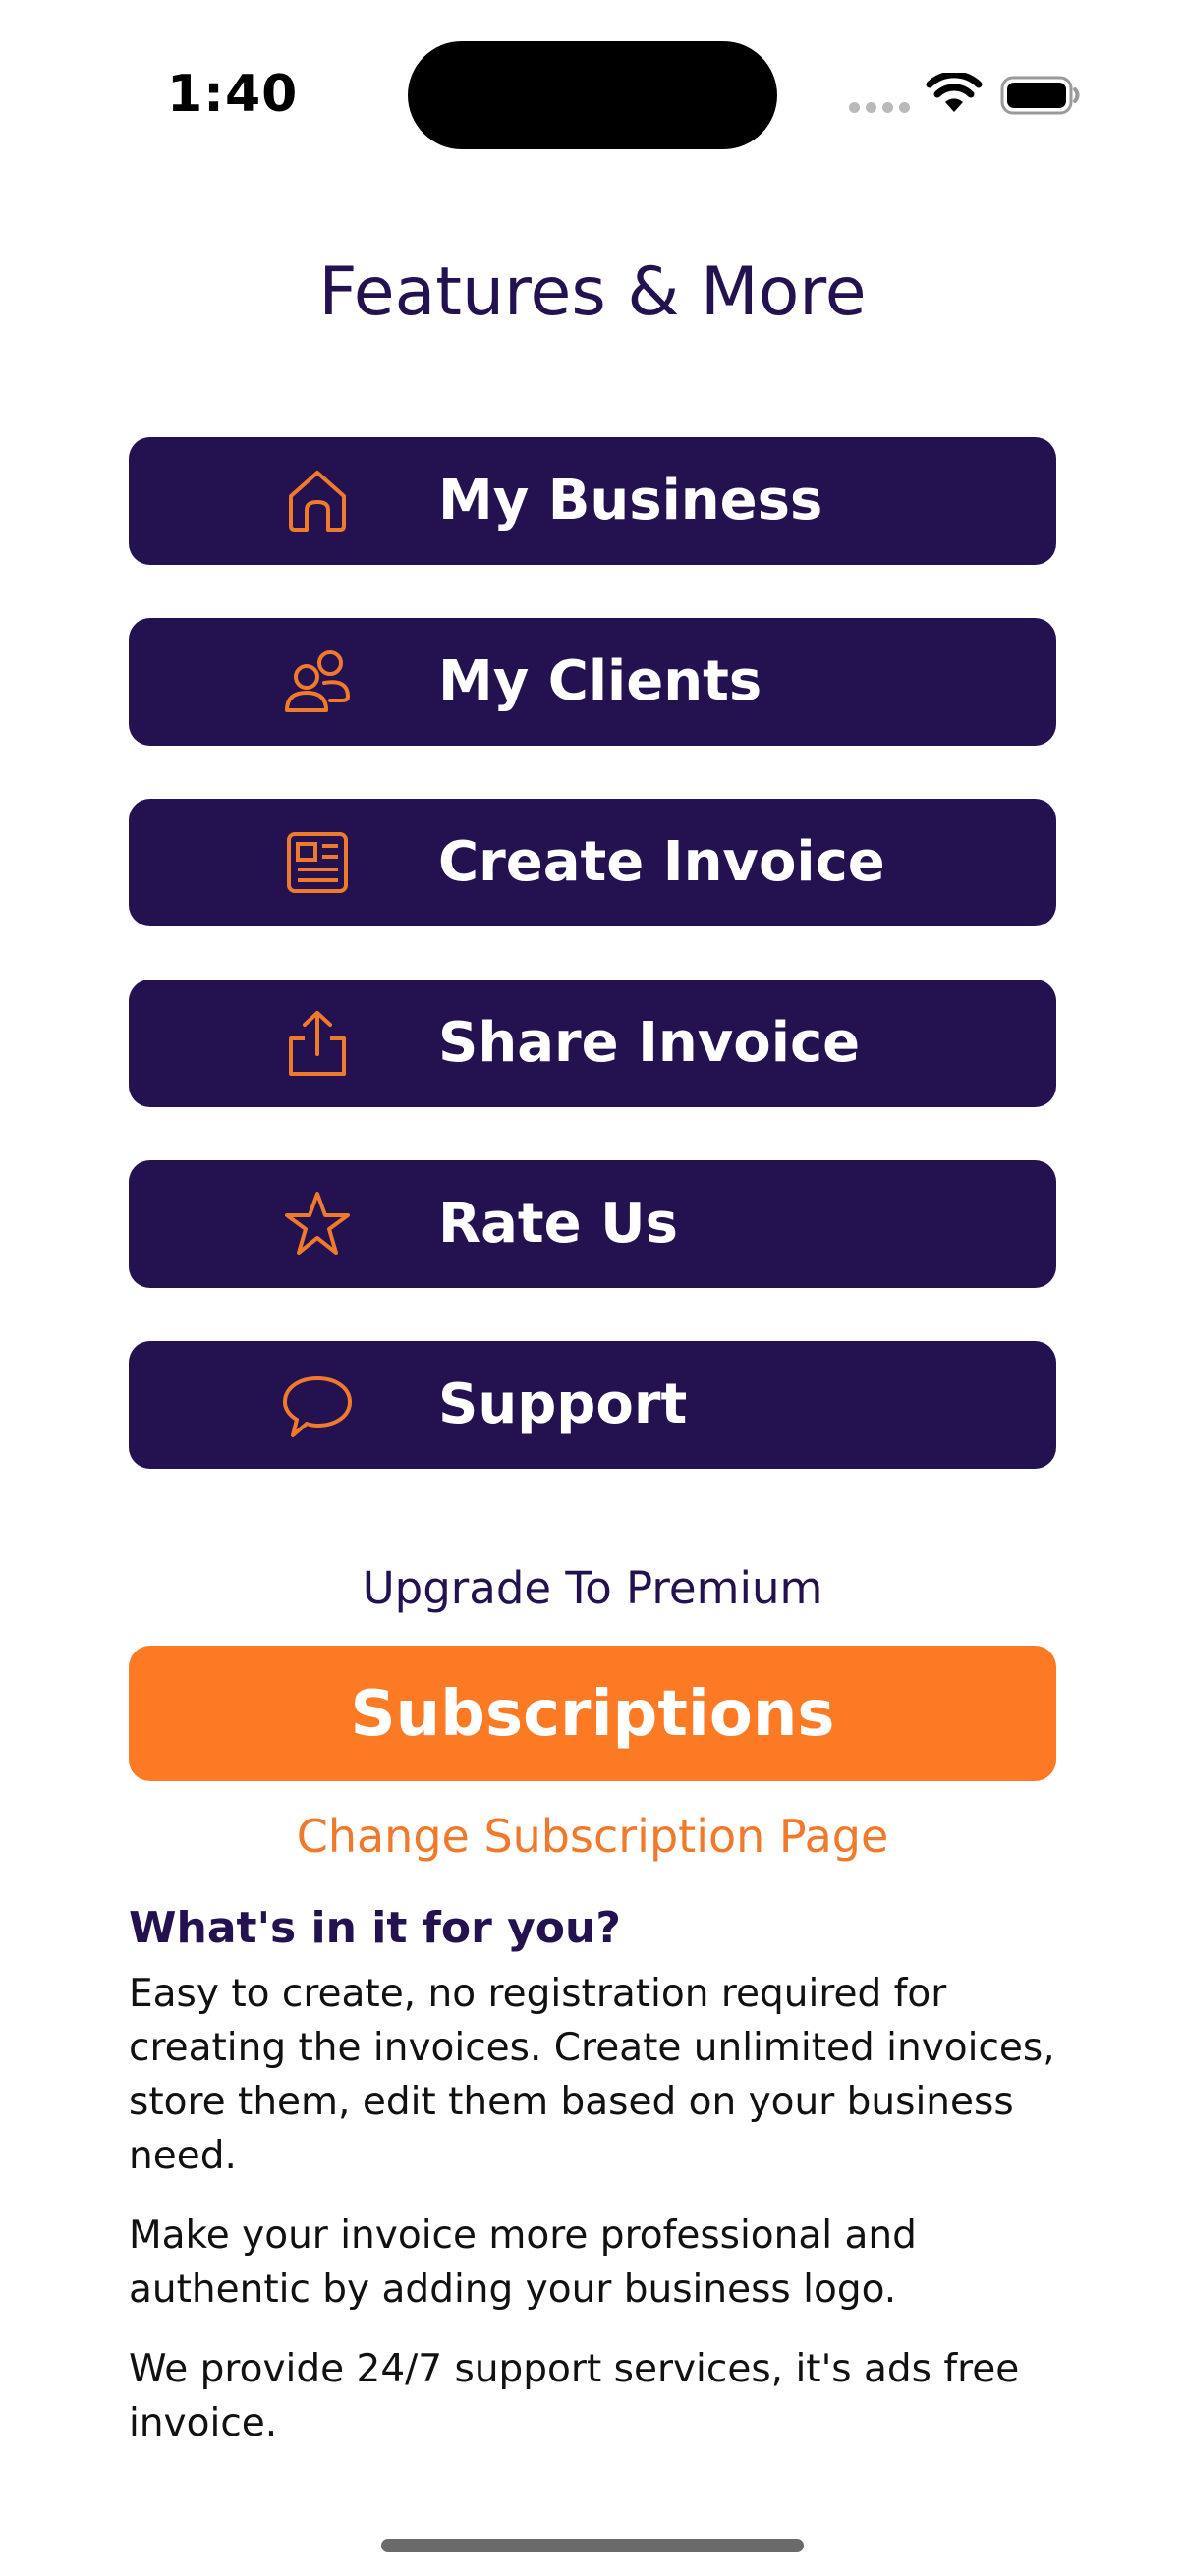  What do you see at coordinates (631, 500) in the screenshot?
I see `my-business-label: My Business` at bounding box center [631, 500].